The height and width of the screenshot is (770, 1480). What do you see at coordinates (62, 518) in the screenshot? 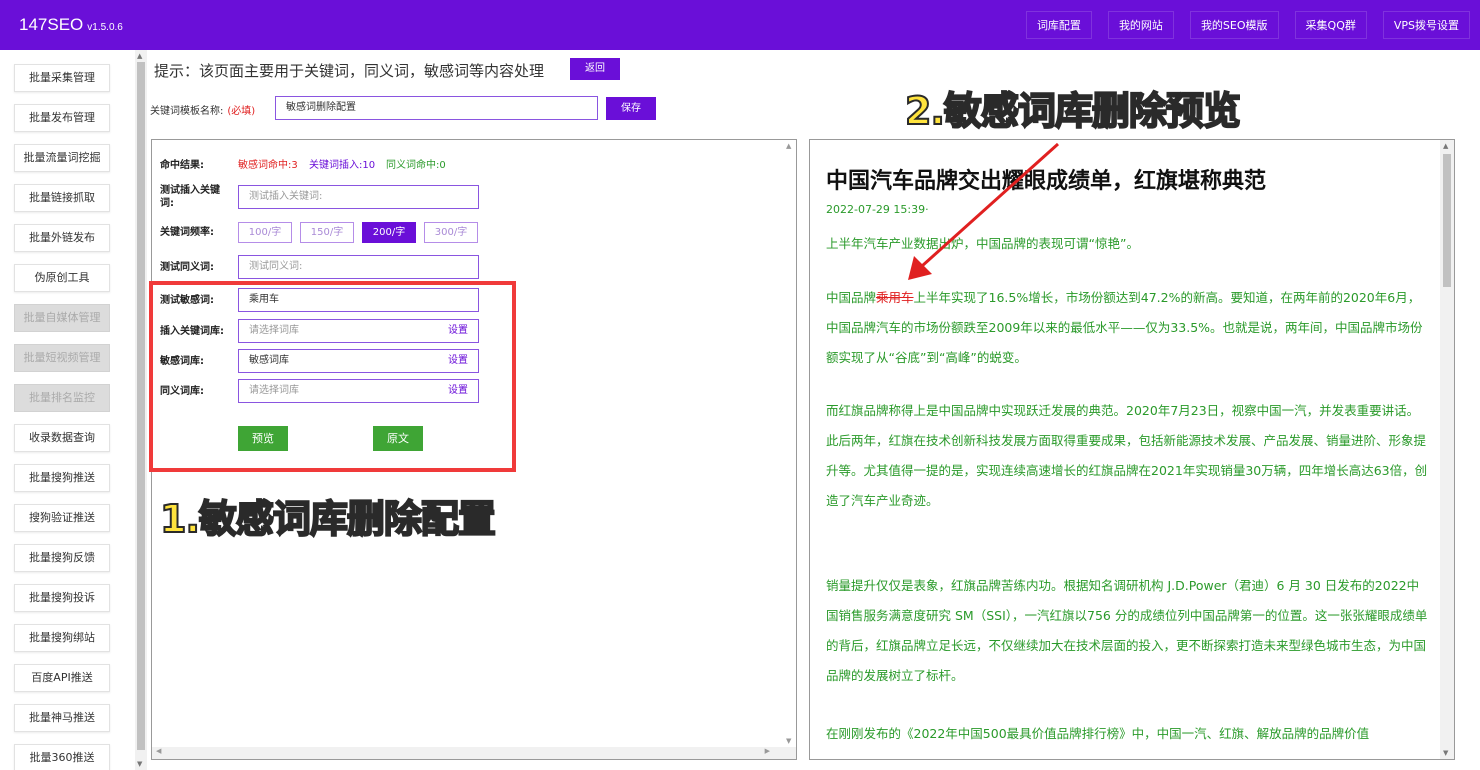
I see `sidebar-item-sogou-verify-push: 搜狗验证推送` at bounding box center [62, 518].